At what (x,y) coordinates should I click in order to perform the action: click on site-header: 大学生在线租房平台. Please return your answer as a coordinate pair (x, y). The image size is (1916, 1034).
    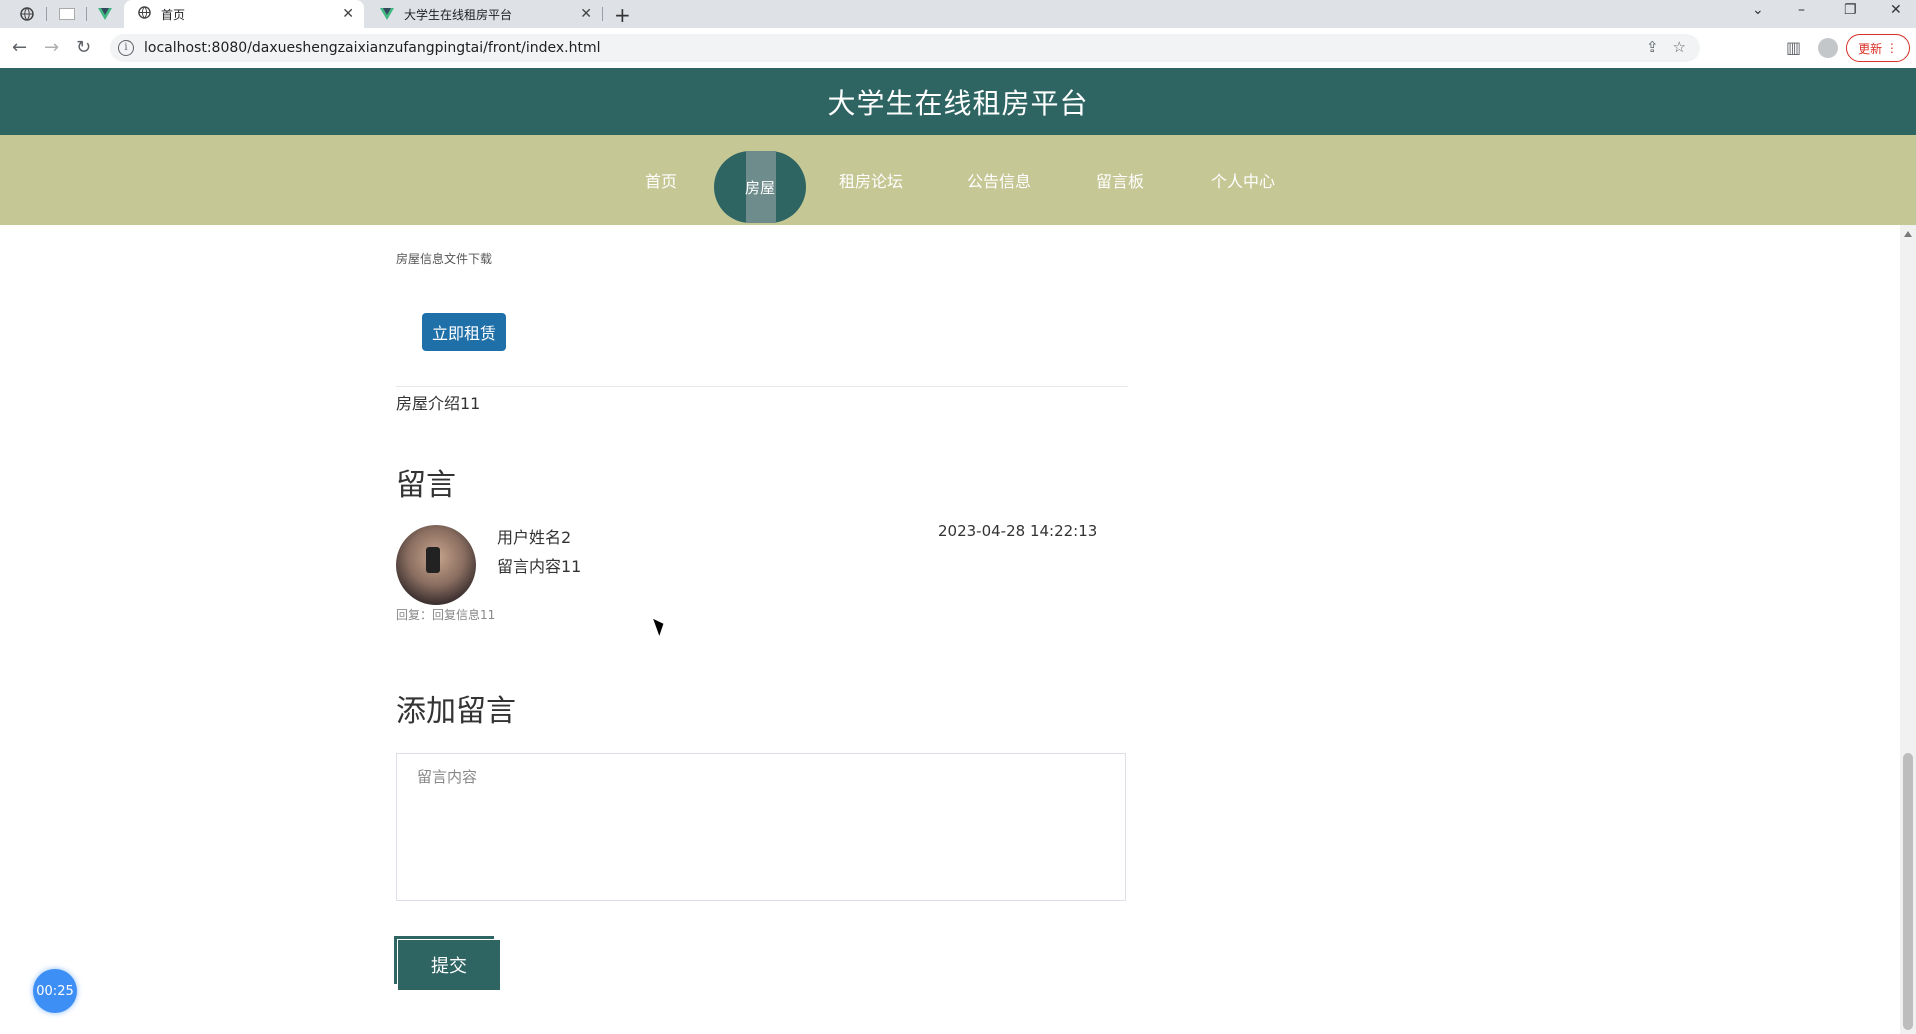
    Looking at the image, I should click on (958, 101).